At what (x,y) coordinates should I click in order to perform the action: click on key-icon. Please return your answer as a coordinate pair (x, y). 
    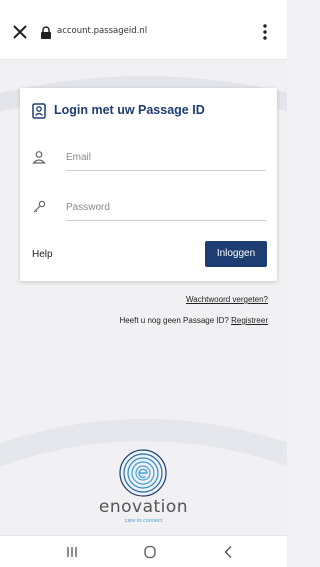
    Looking at the image, I should click on (39, 206).